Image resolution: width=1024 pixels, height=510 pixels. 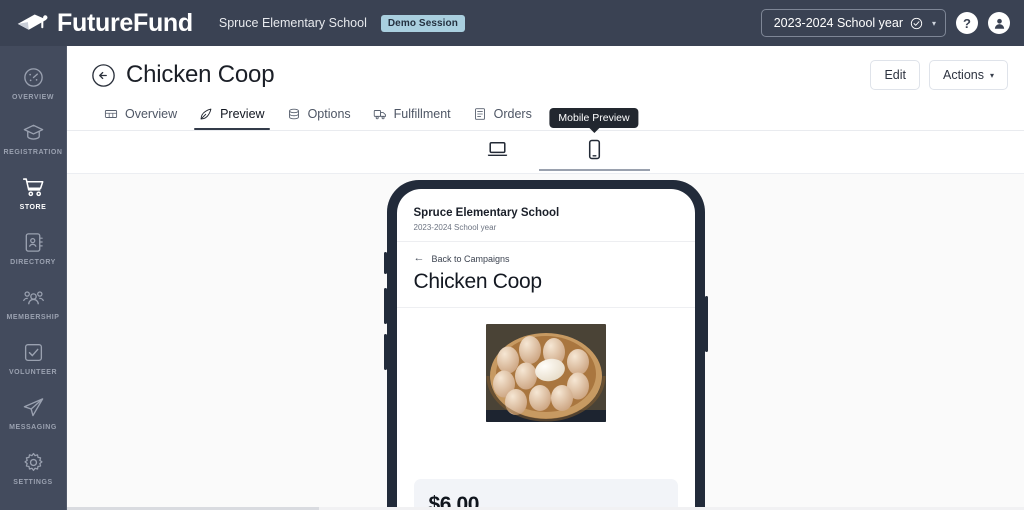 What do you see at coordinates (991, 75) in the screenshot?
I see `chevron-down-icon: ▾` at bounding box center [991, 75].